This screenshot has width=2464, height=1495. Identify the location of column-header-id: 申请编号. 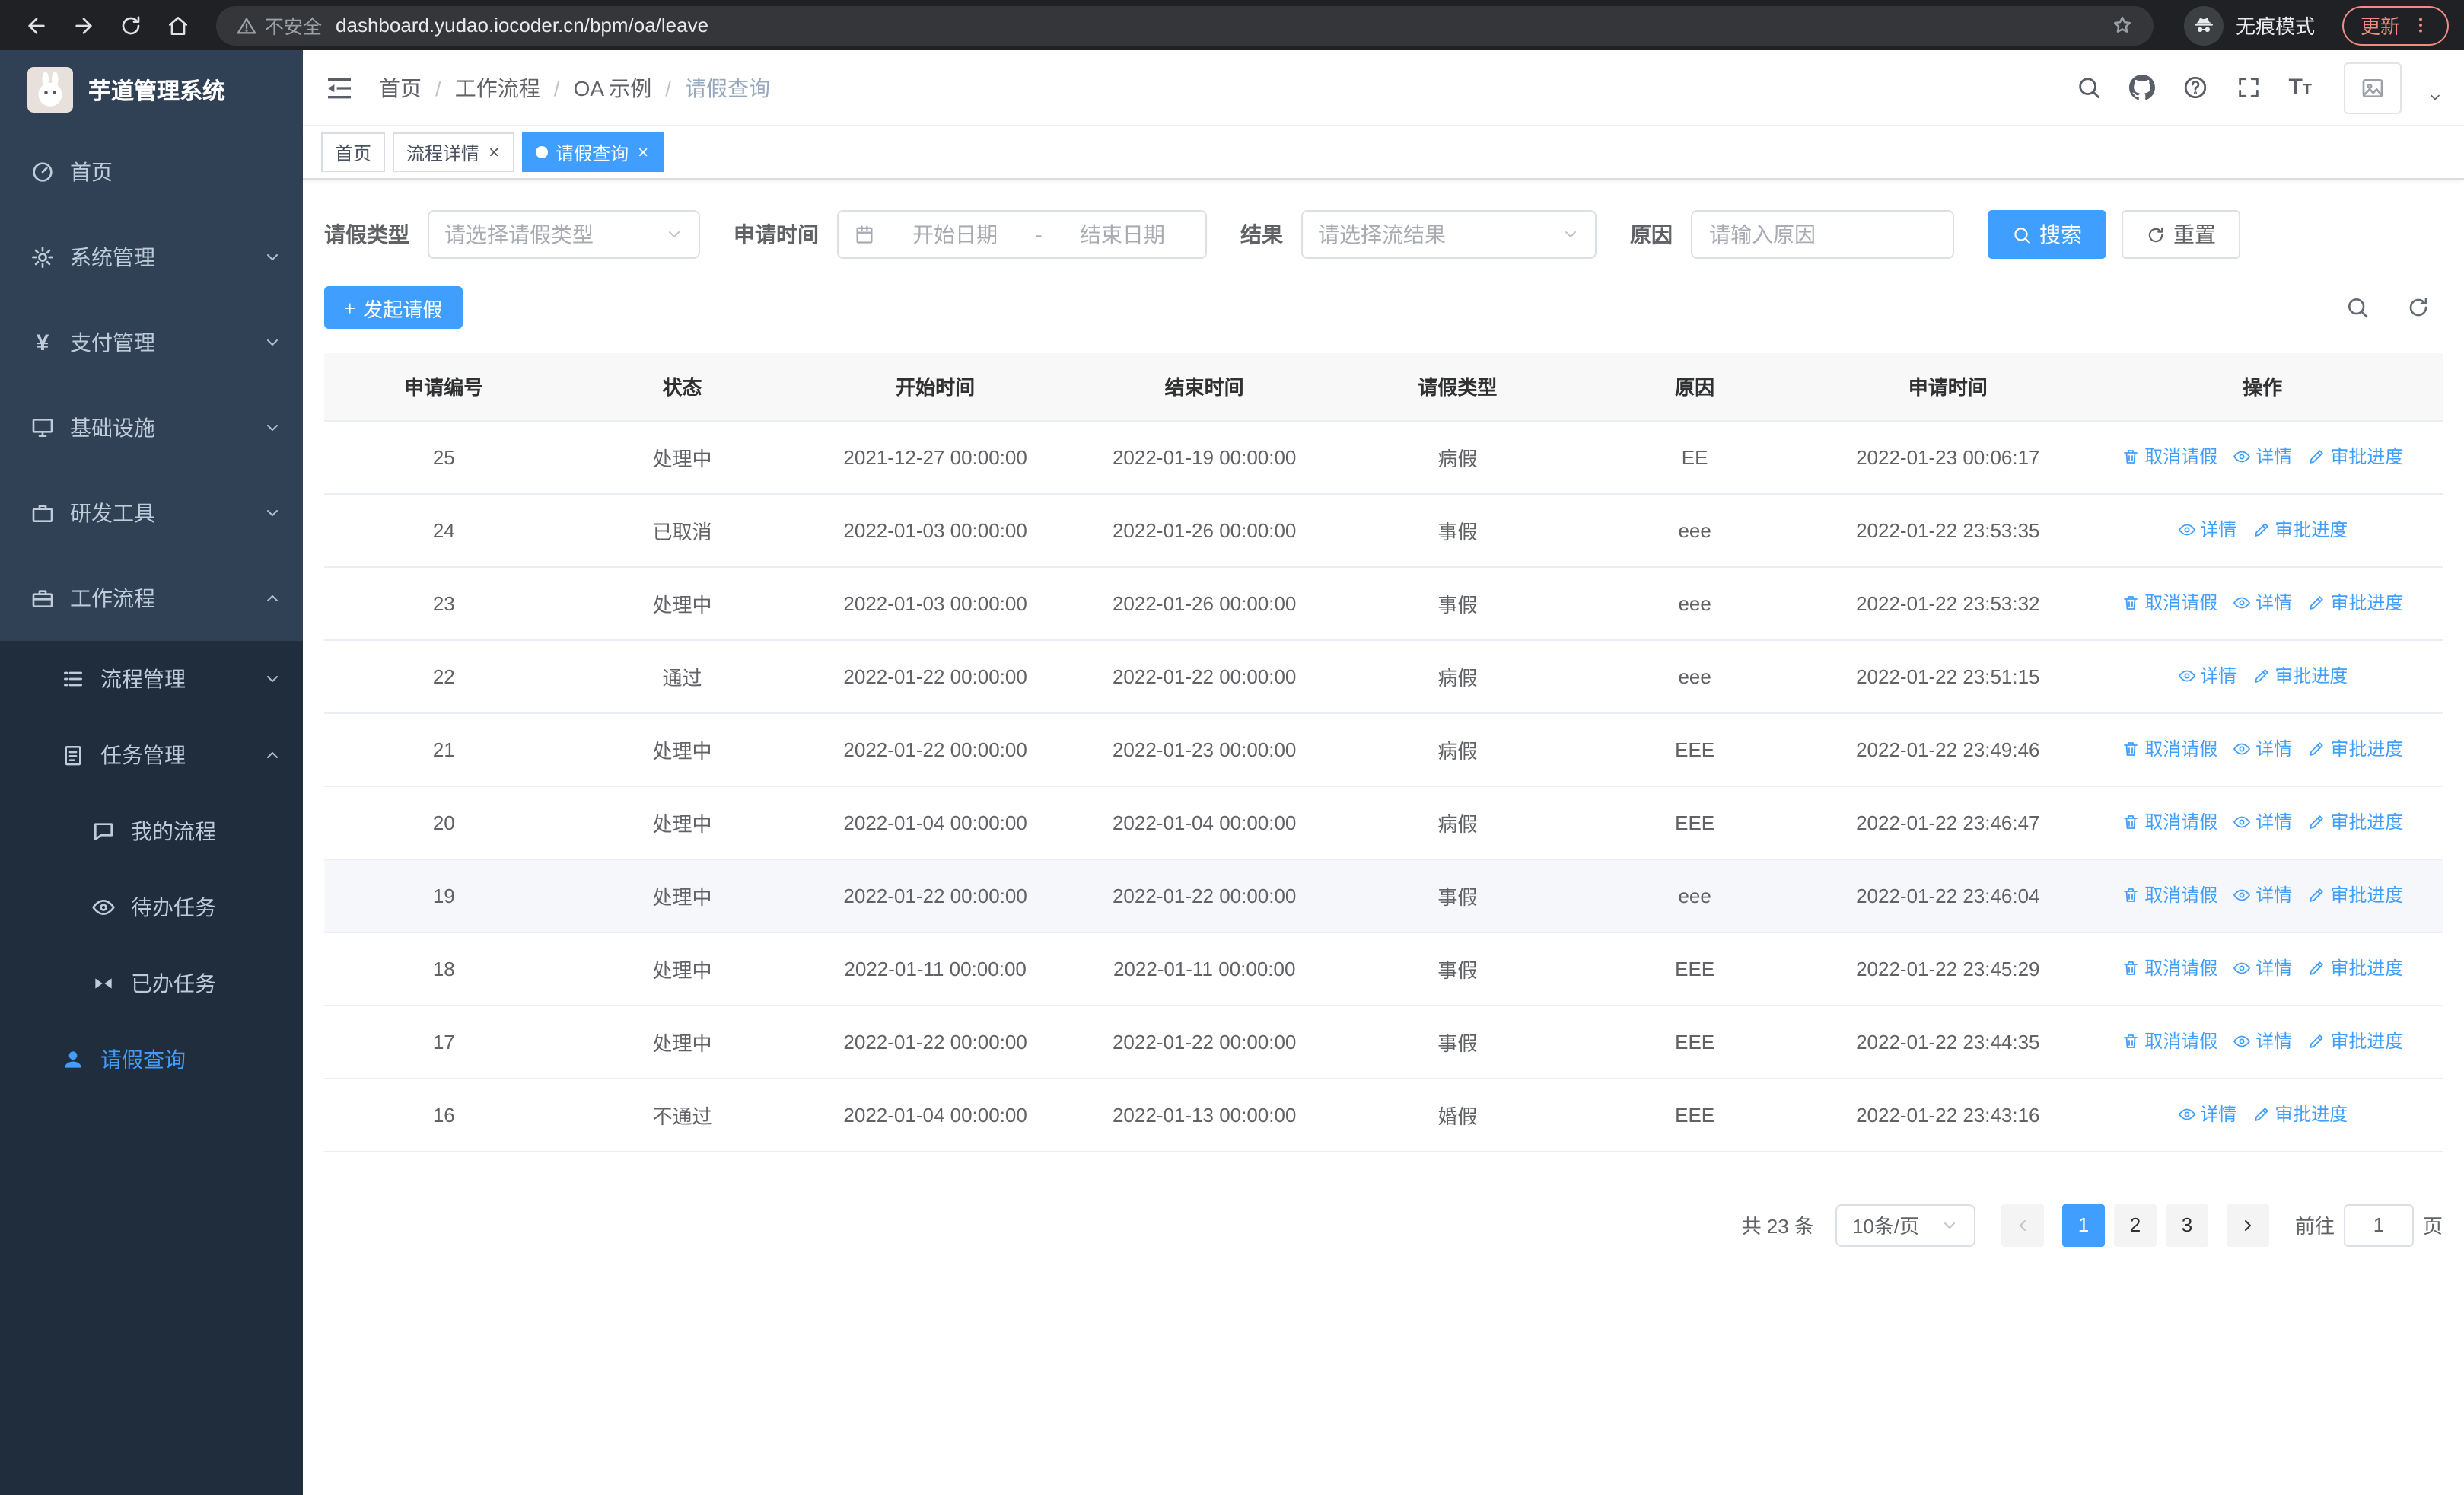
(444, 387).